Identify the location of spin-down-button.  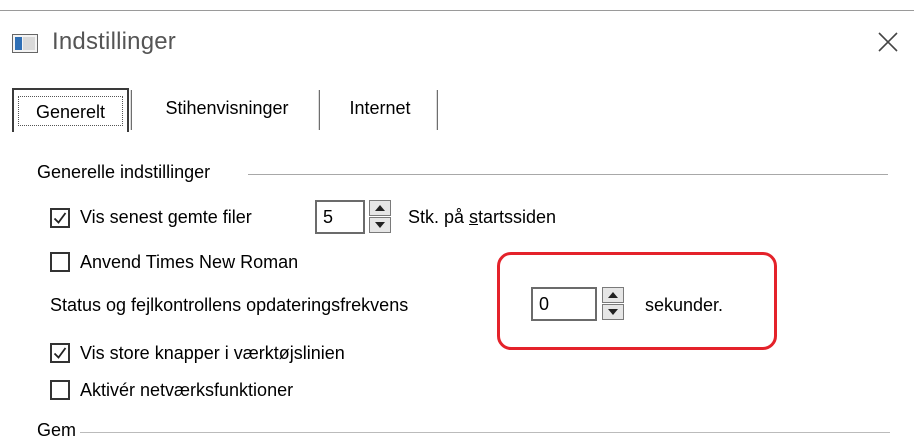
(380, 225).